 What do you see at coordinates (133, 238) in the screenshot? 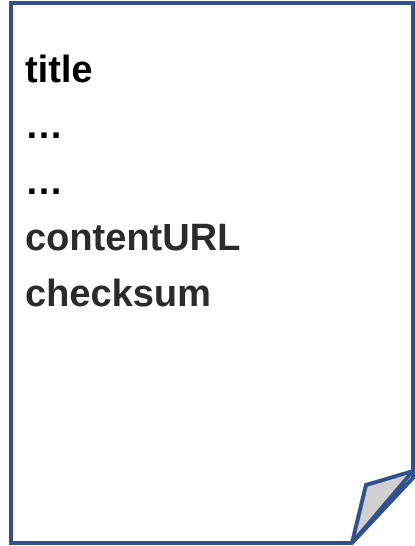
I see `field-content-url: contentURL` at bounding box center [133, 238].